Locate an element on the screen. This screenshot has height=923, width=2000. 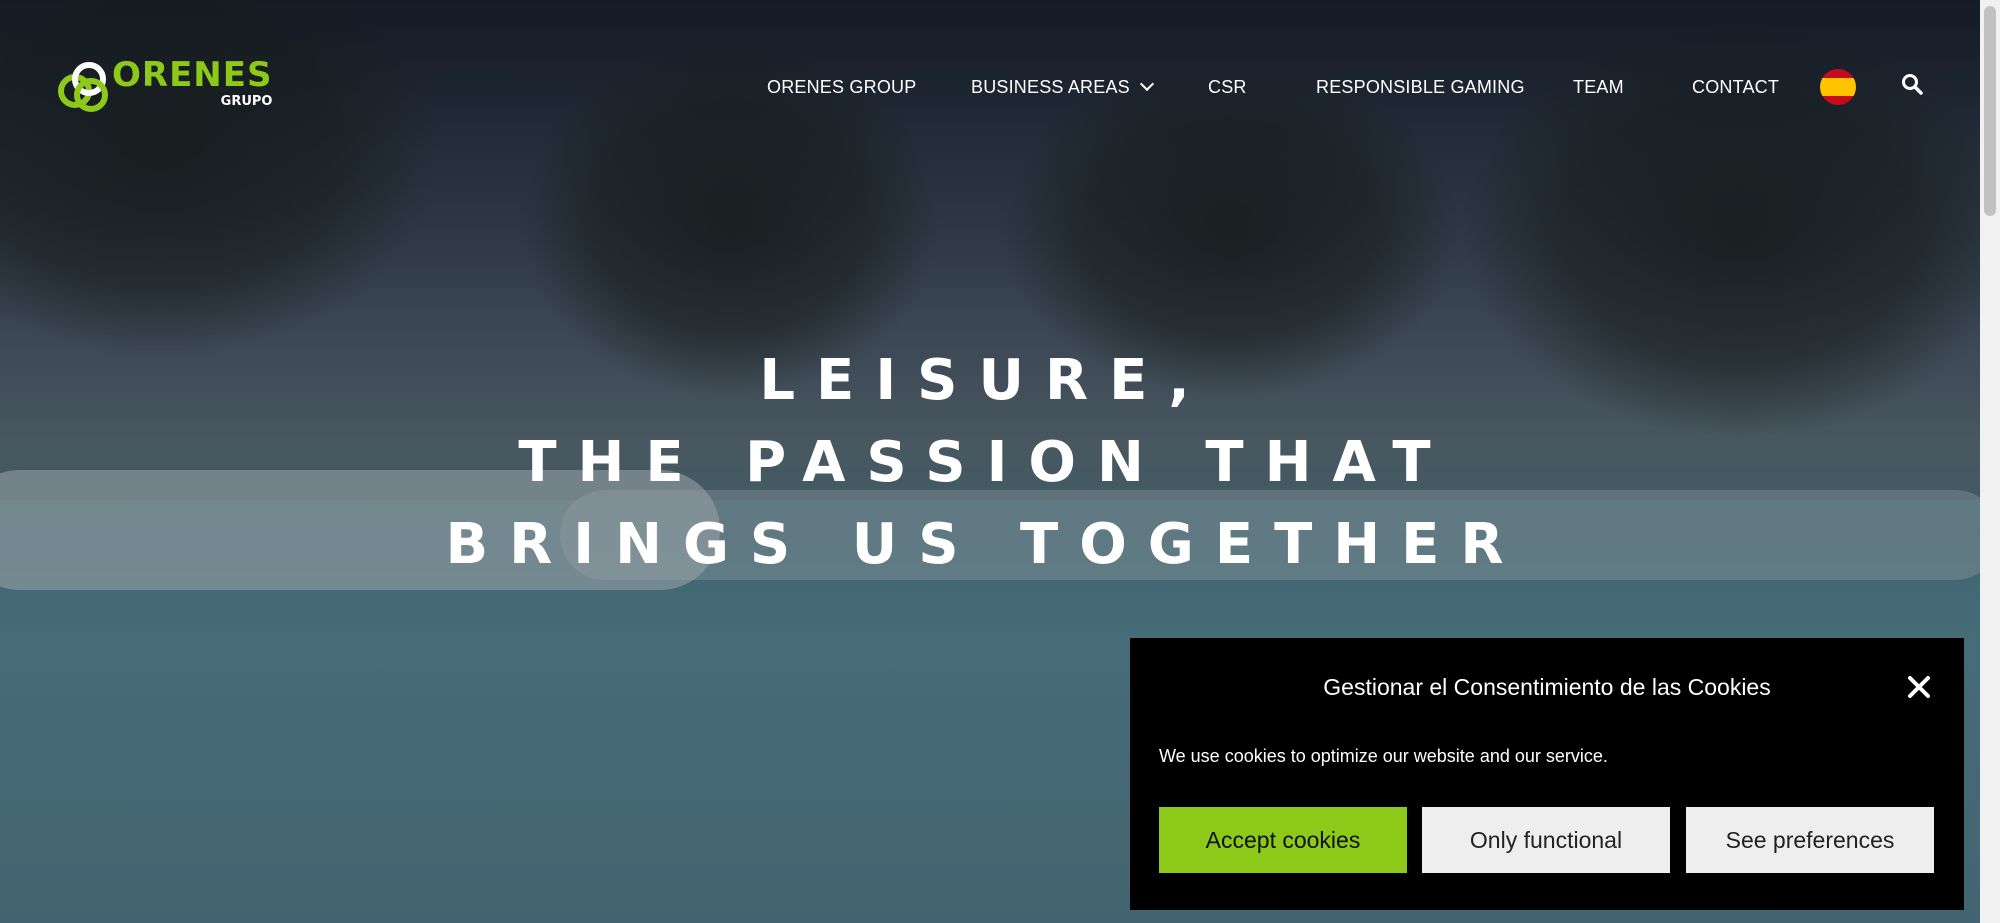
page-scrollbar is located at coordinates (1990, 461).